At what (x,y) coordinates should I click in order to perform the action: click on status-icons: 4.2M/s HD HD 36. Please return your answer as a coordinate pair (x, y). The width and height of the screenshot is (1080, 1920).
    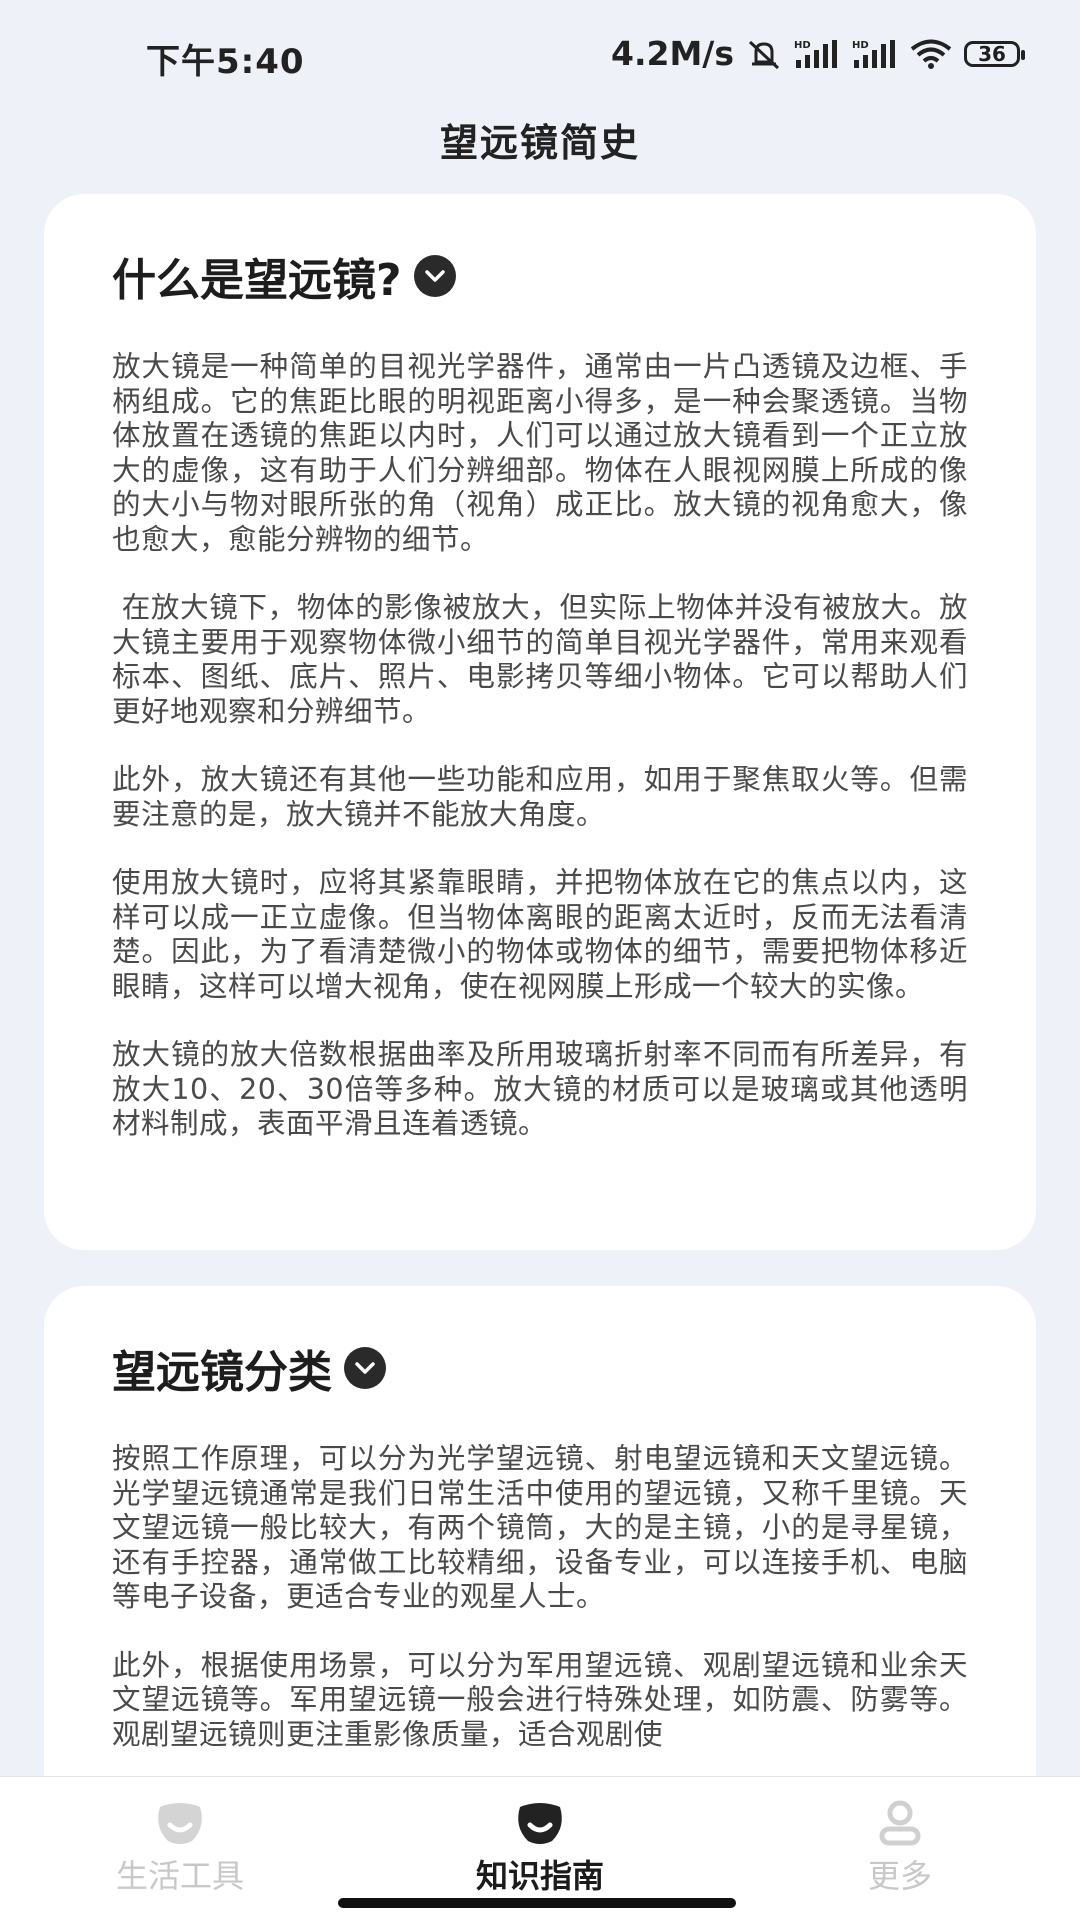
    Looking at the image, I should click on (818, 53).